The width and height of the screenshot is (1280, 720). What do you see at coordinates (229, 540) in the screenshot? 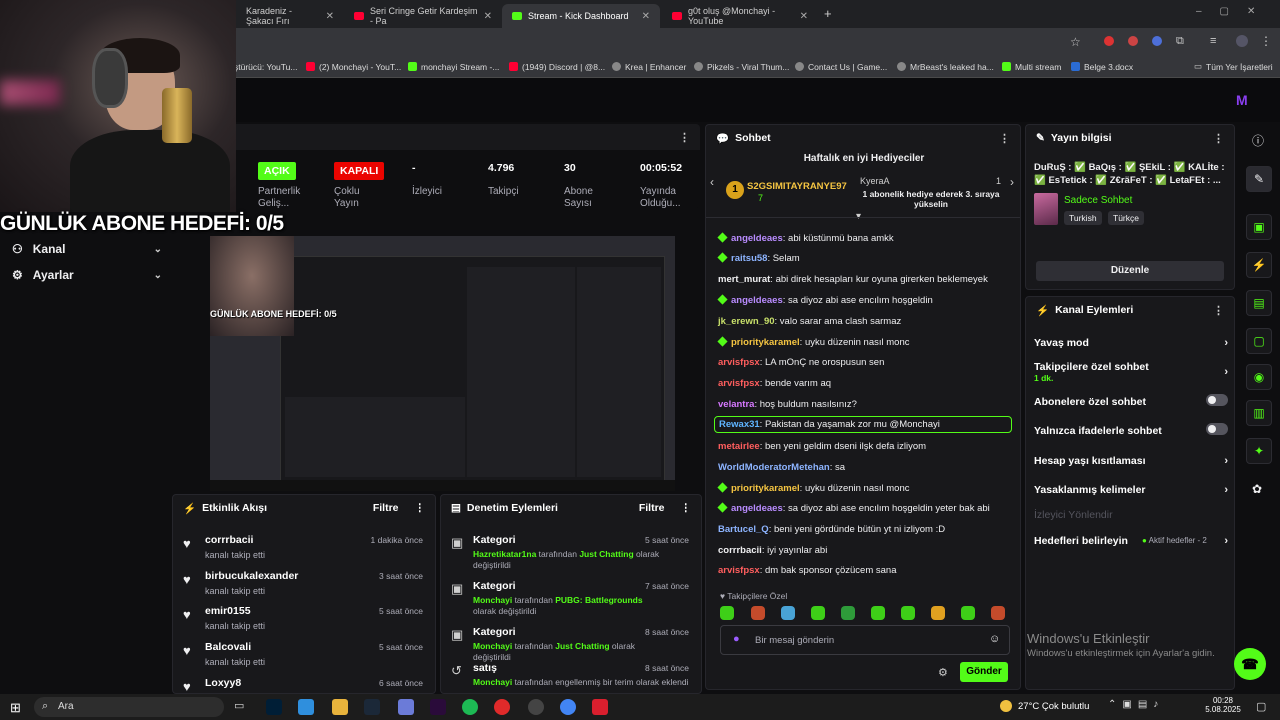
I see `feed-username: corrrbacii` at bounding box center [229, 540].